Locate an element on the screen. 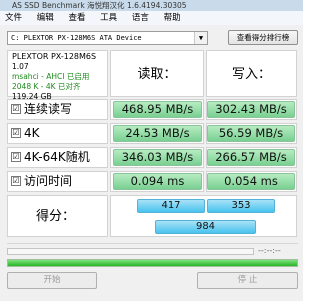 Image resolution: width=320 pixels, height=301 pixels. row-label-text: 4K is located at coordinates (32, 133).